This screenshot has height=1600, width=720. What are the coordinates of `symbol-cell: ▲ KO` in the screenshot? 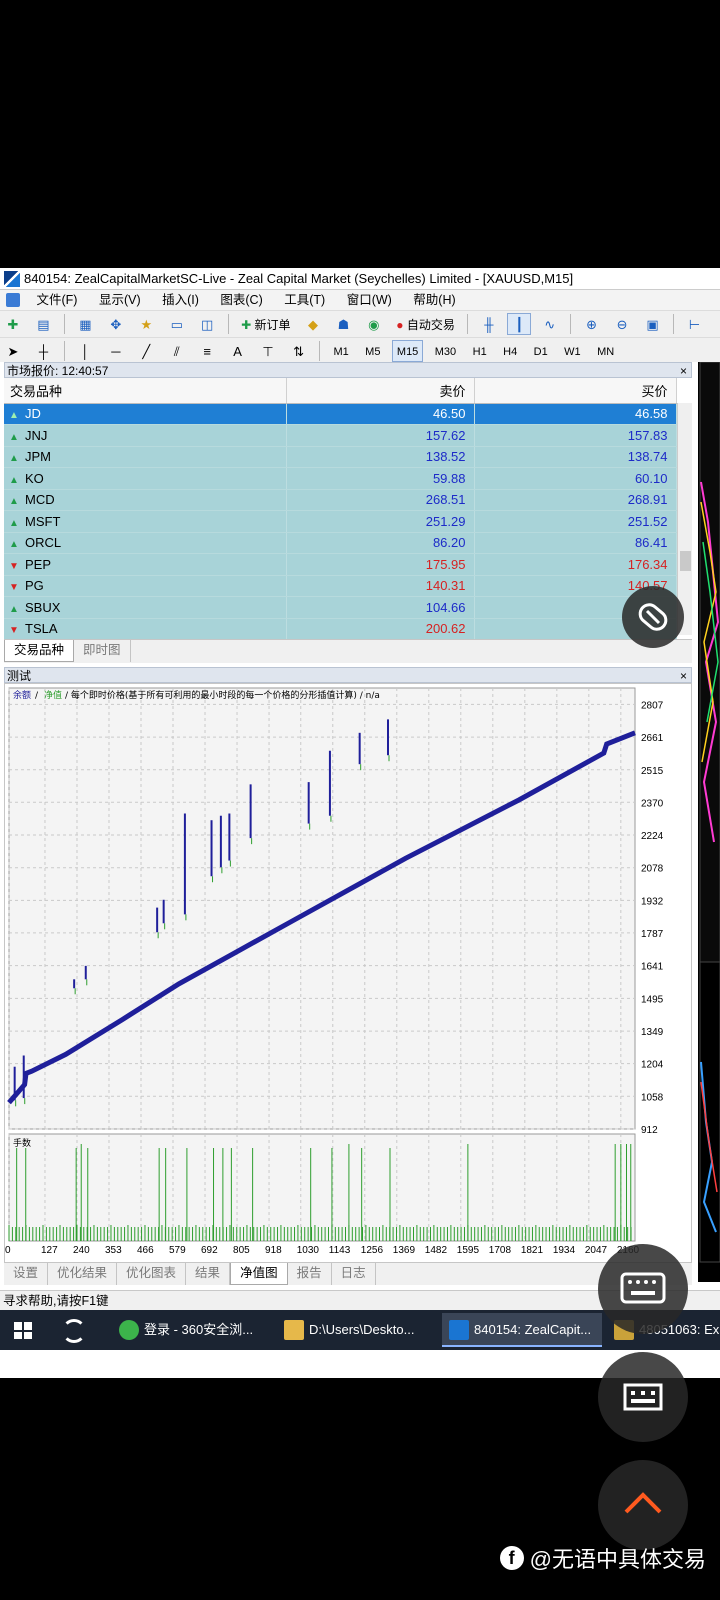 It's located at (145, 478).